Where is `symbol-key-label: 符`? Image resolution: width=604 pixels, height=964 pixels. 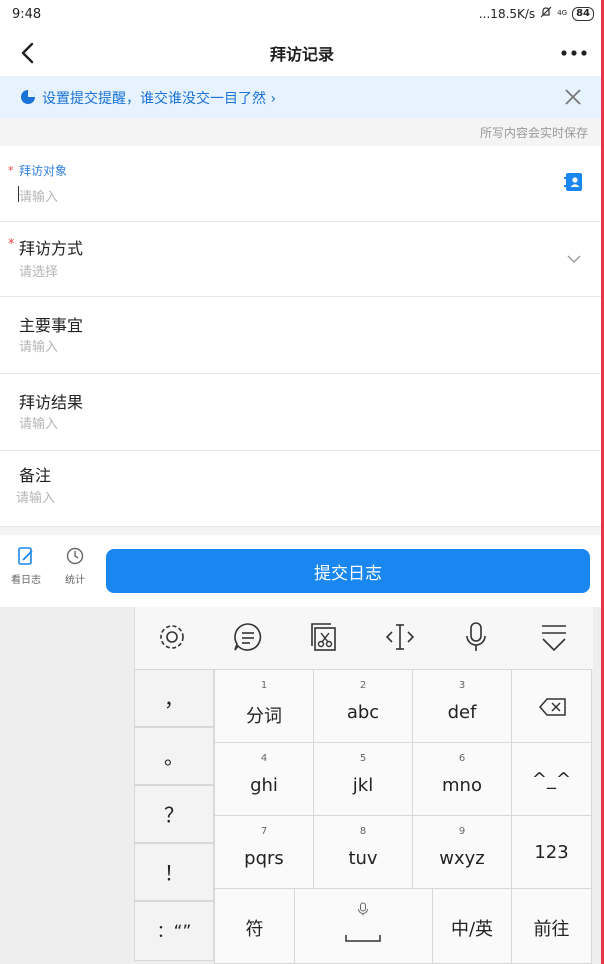 symbol-key-label: 符 is located at coordinates (254, 929).